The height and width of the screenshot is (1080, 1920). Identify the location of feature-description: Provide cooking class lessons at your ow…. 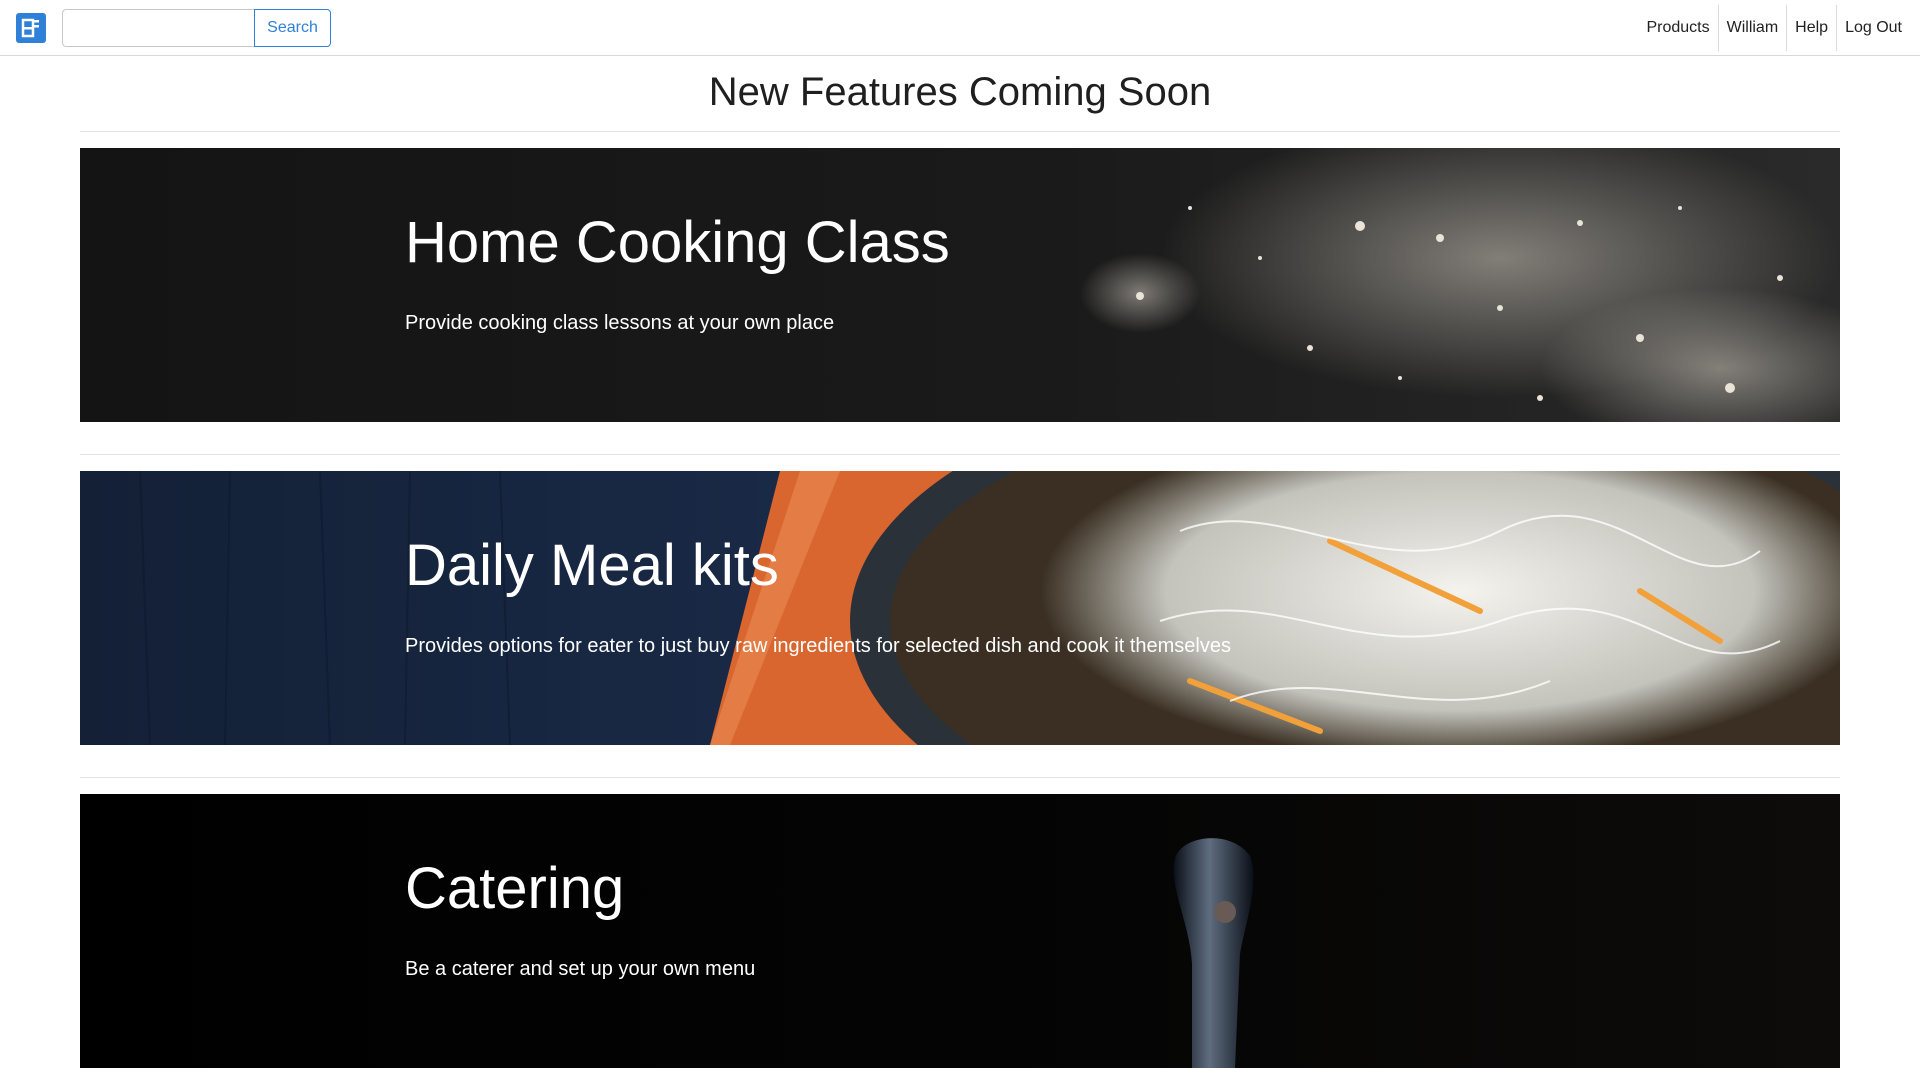
(620, 323).